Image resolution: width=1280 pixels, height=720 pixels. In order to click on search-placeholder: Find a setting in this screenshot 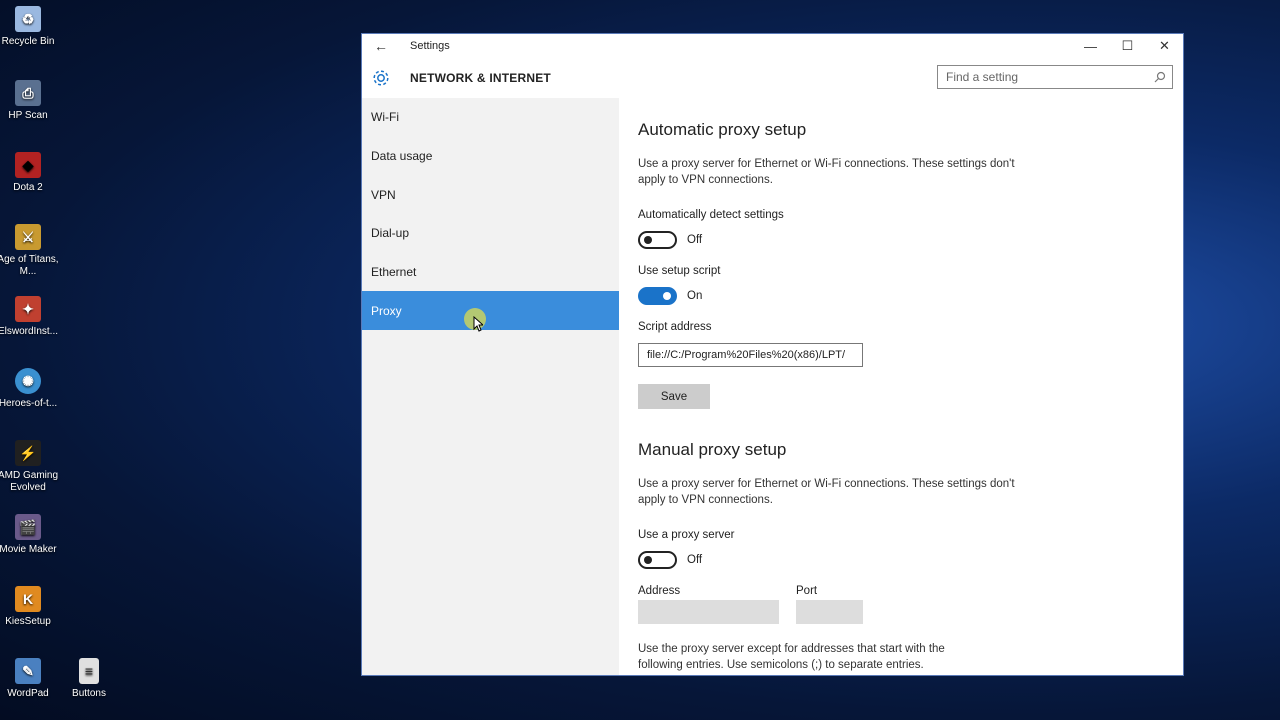, I will do `click(982, 77)`.